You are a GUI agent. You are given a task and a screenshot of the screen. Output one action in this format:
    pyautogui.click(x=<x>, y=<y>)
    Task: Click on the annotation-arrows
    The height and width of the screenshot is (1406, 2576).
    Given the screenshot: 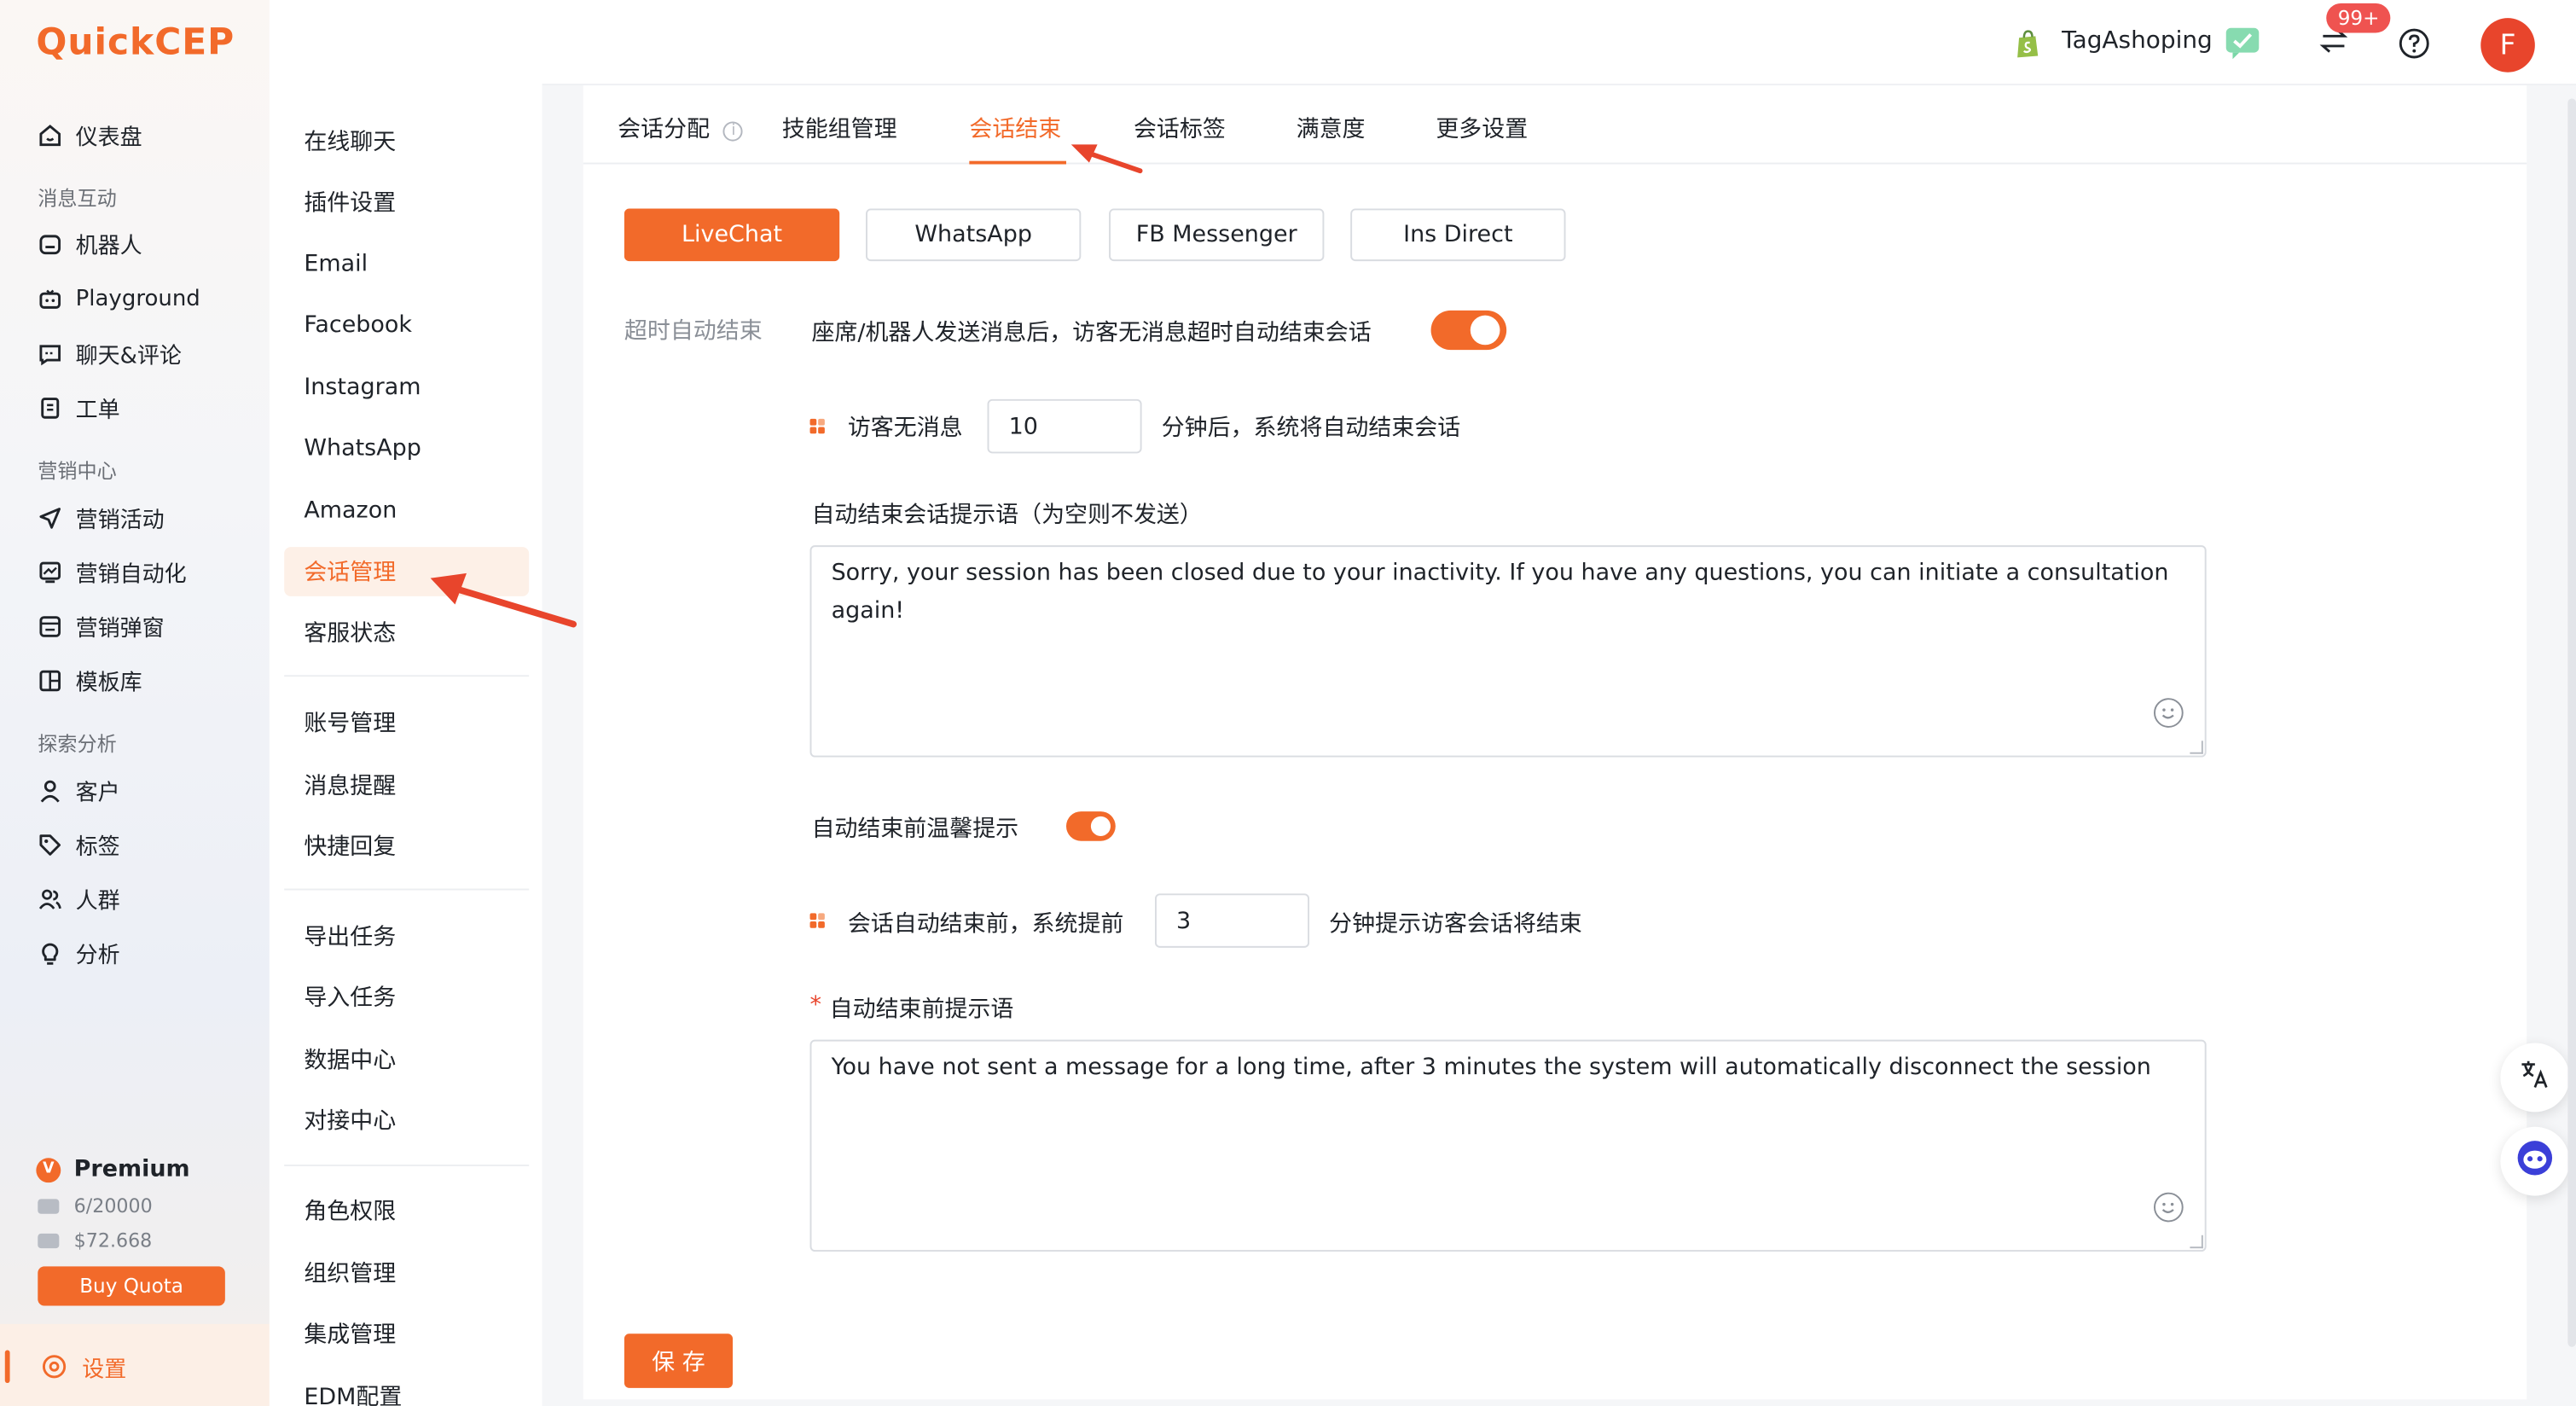 What is the action you would take?
    pyautogui.click(x=786, y=386)
    